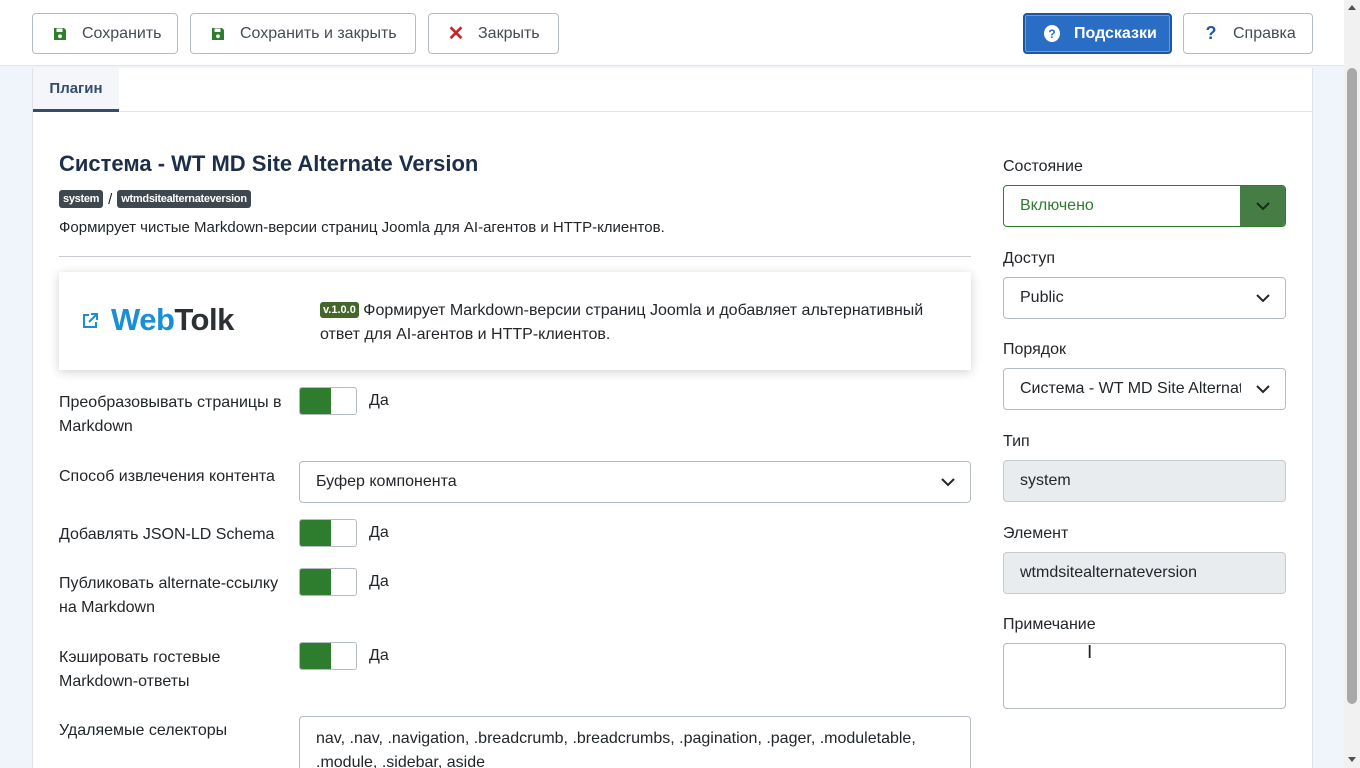 The image size is (1360, 768). Describe the element at coordinates (1057, 205) in the screenshot. I see `state-value: Включено` at that location.